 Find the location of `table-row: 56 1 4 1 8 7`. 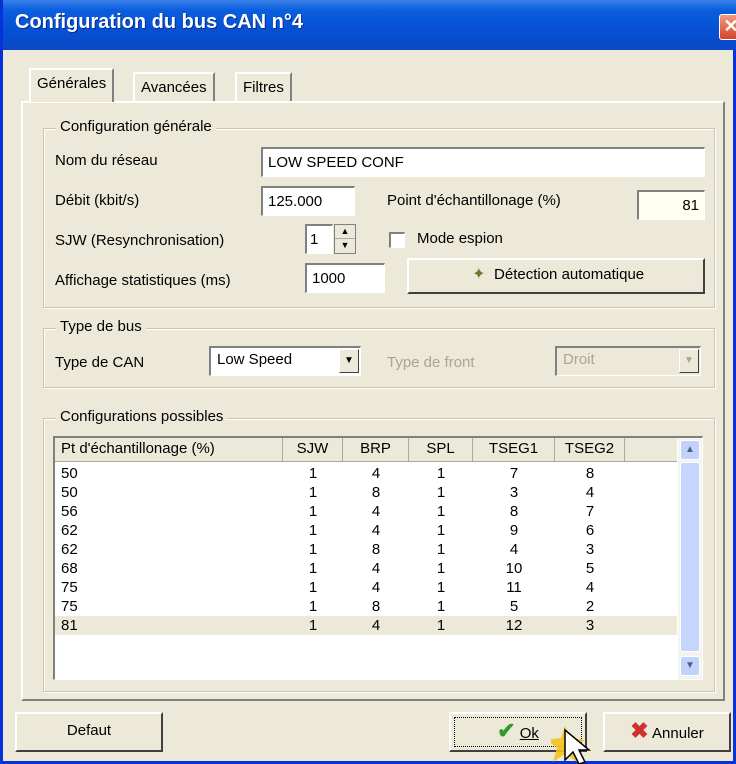

table-row: 56 1 4 1 8 7 is located at coordinates (366, 511).